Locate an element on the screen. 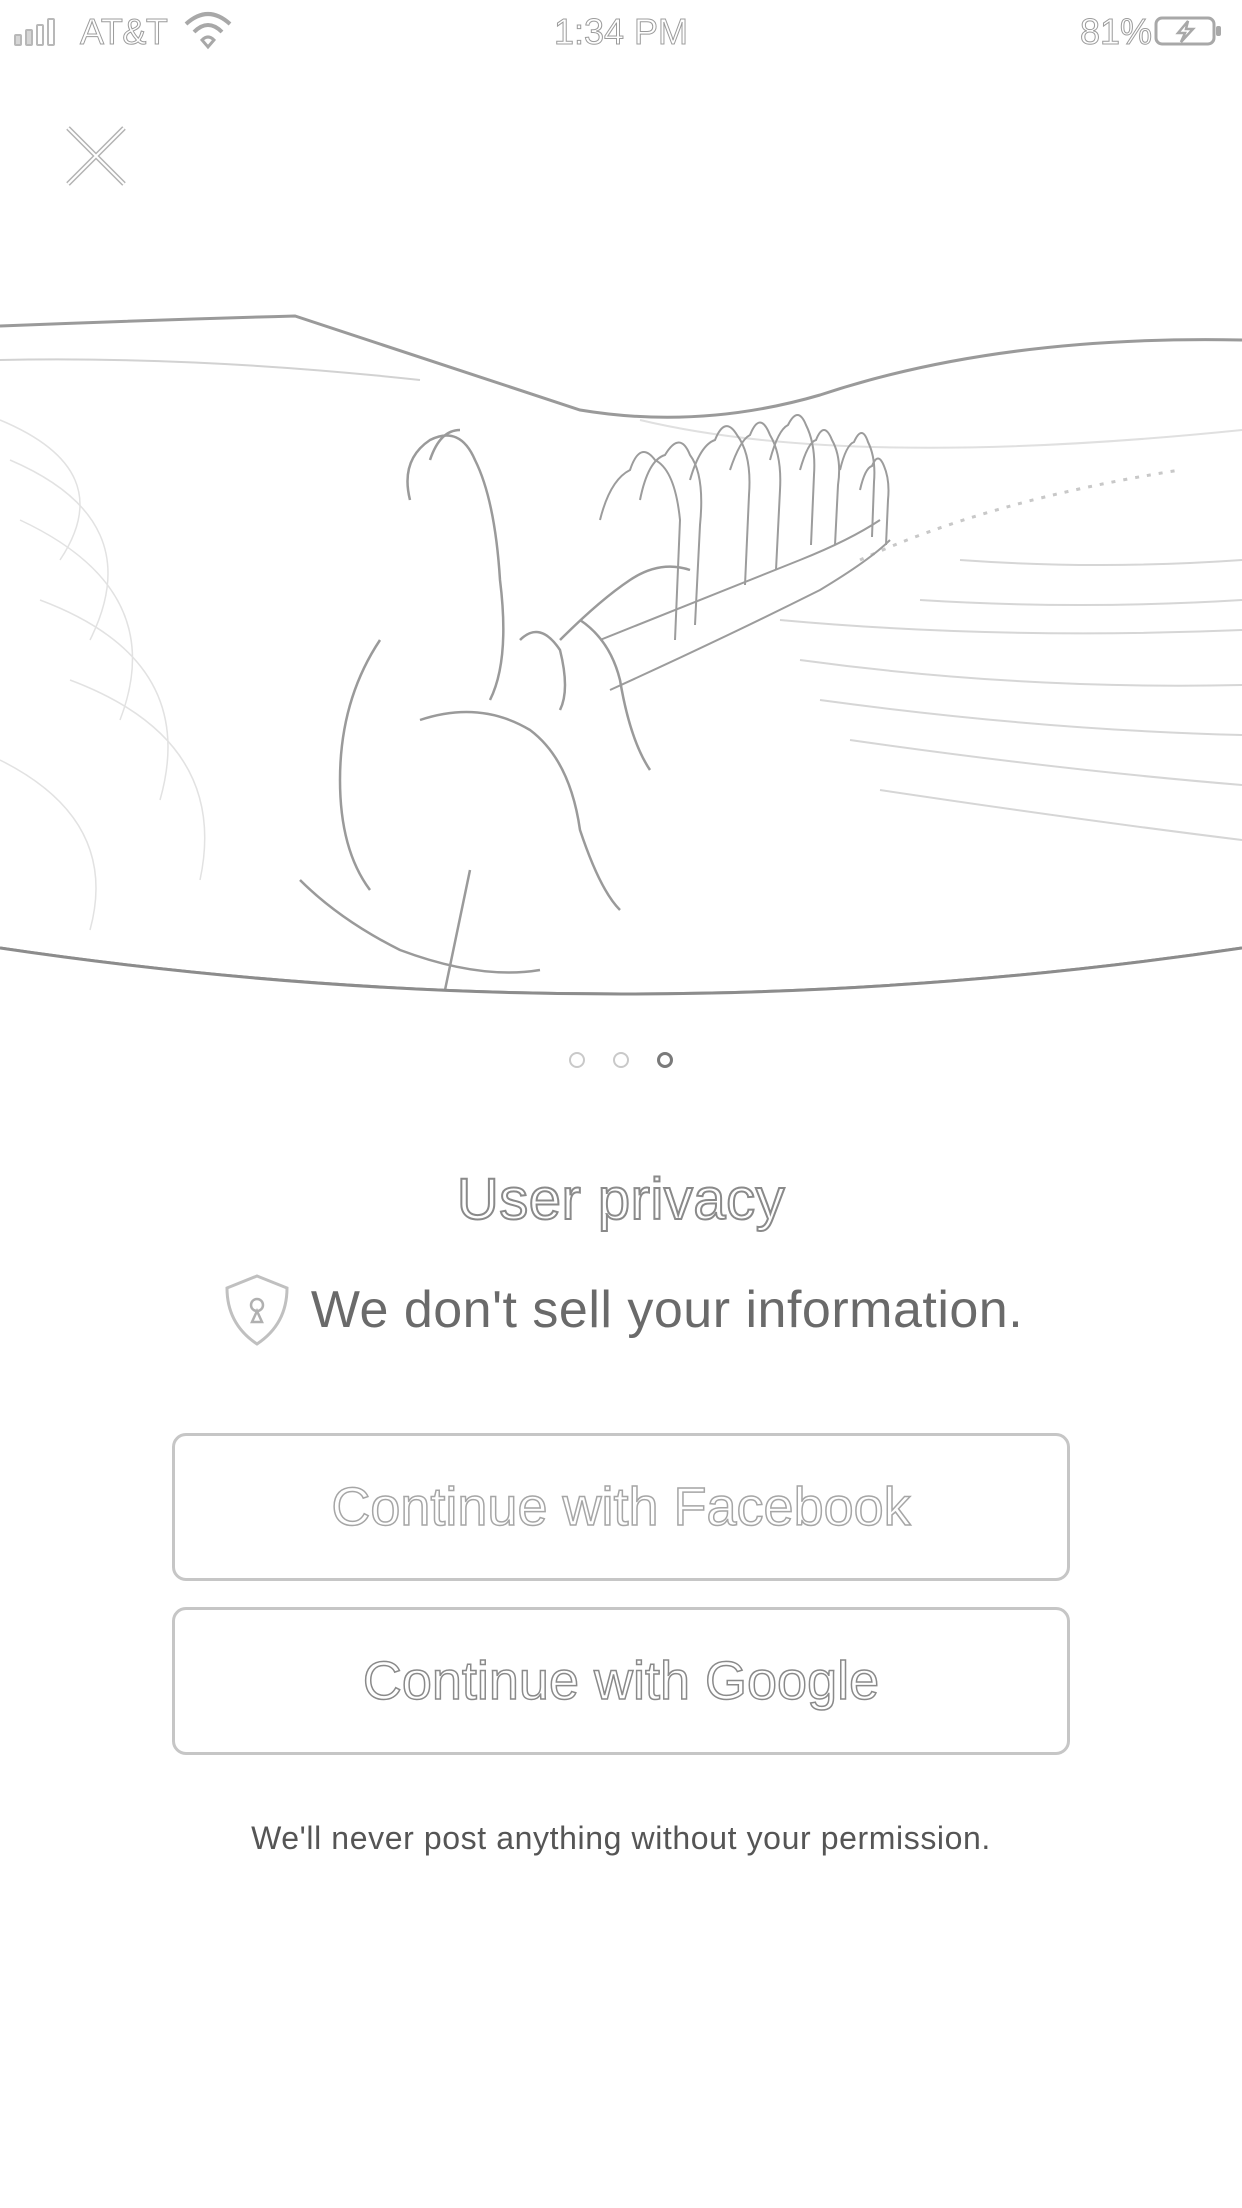 The width and height of the screenshot is (1242, 2208). close-button is located at coordinates (96, 156).